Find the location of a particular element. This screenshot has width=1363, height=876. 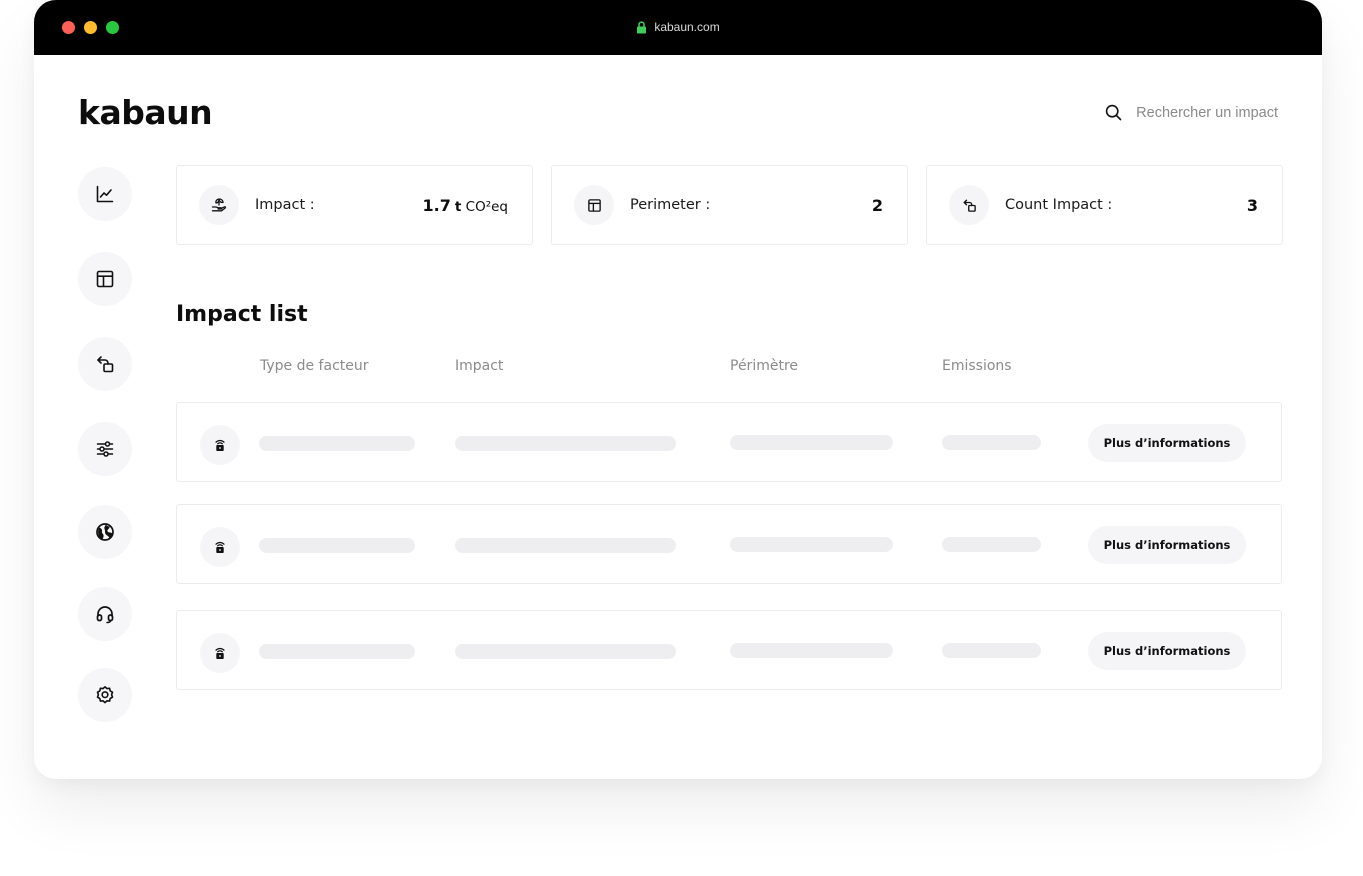

sidebar-item-impacts is located at coordinates (105, 364).